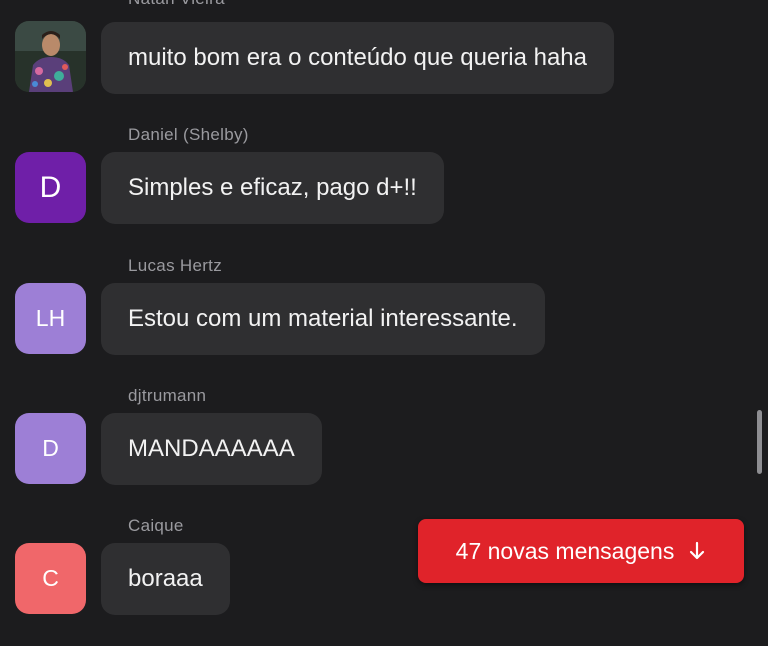 Image resolution: width=768 pixels, height=646 pixels. Describe the element at coordinates (156, 525) in the screenshot. I see `sender-name: Caique` at that location.